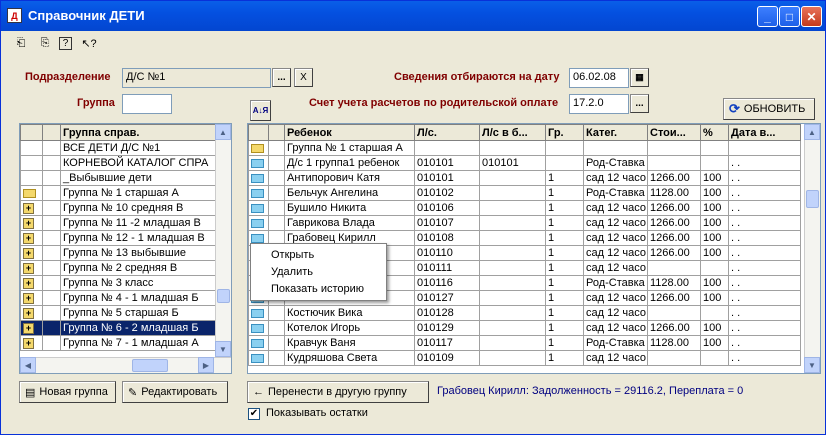  What do you see at coordinates (260, 110) in the screenshot?
I see `sort-icon: A↓Я` at bounding box center [260, 110].